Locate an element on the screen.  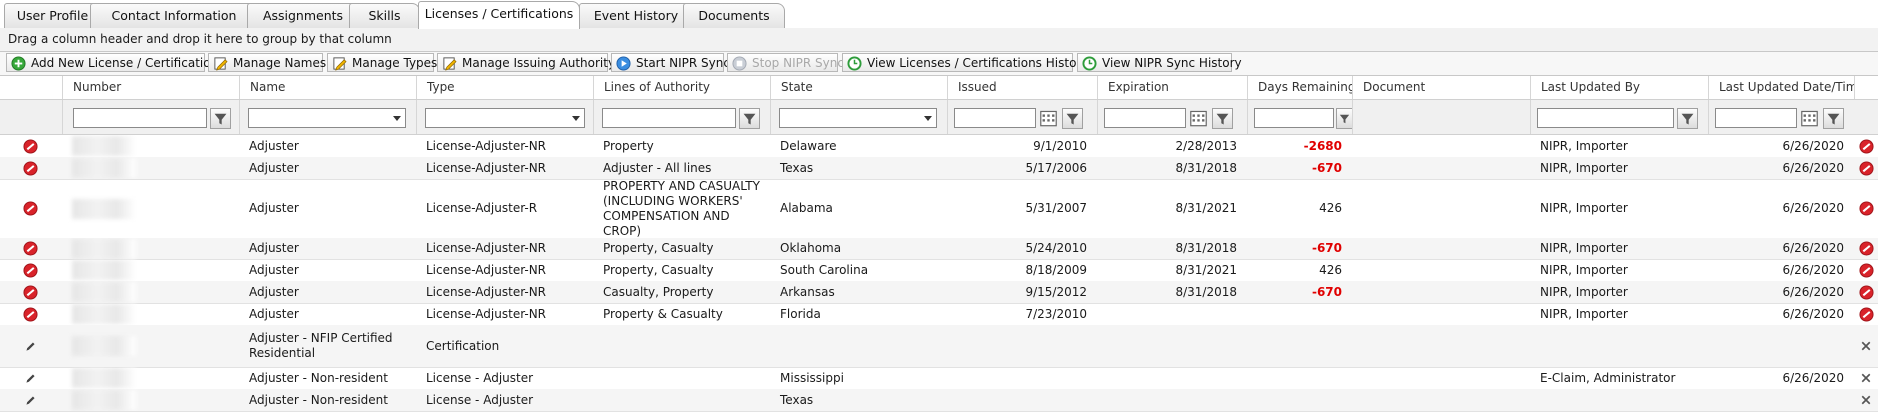
column-header-name: Name is located at coordinates (327, 87).